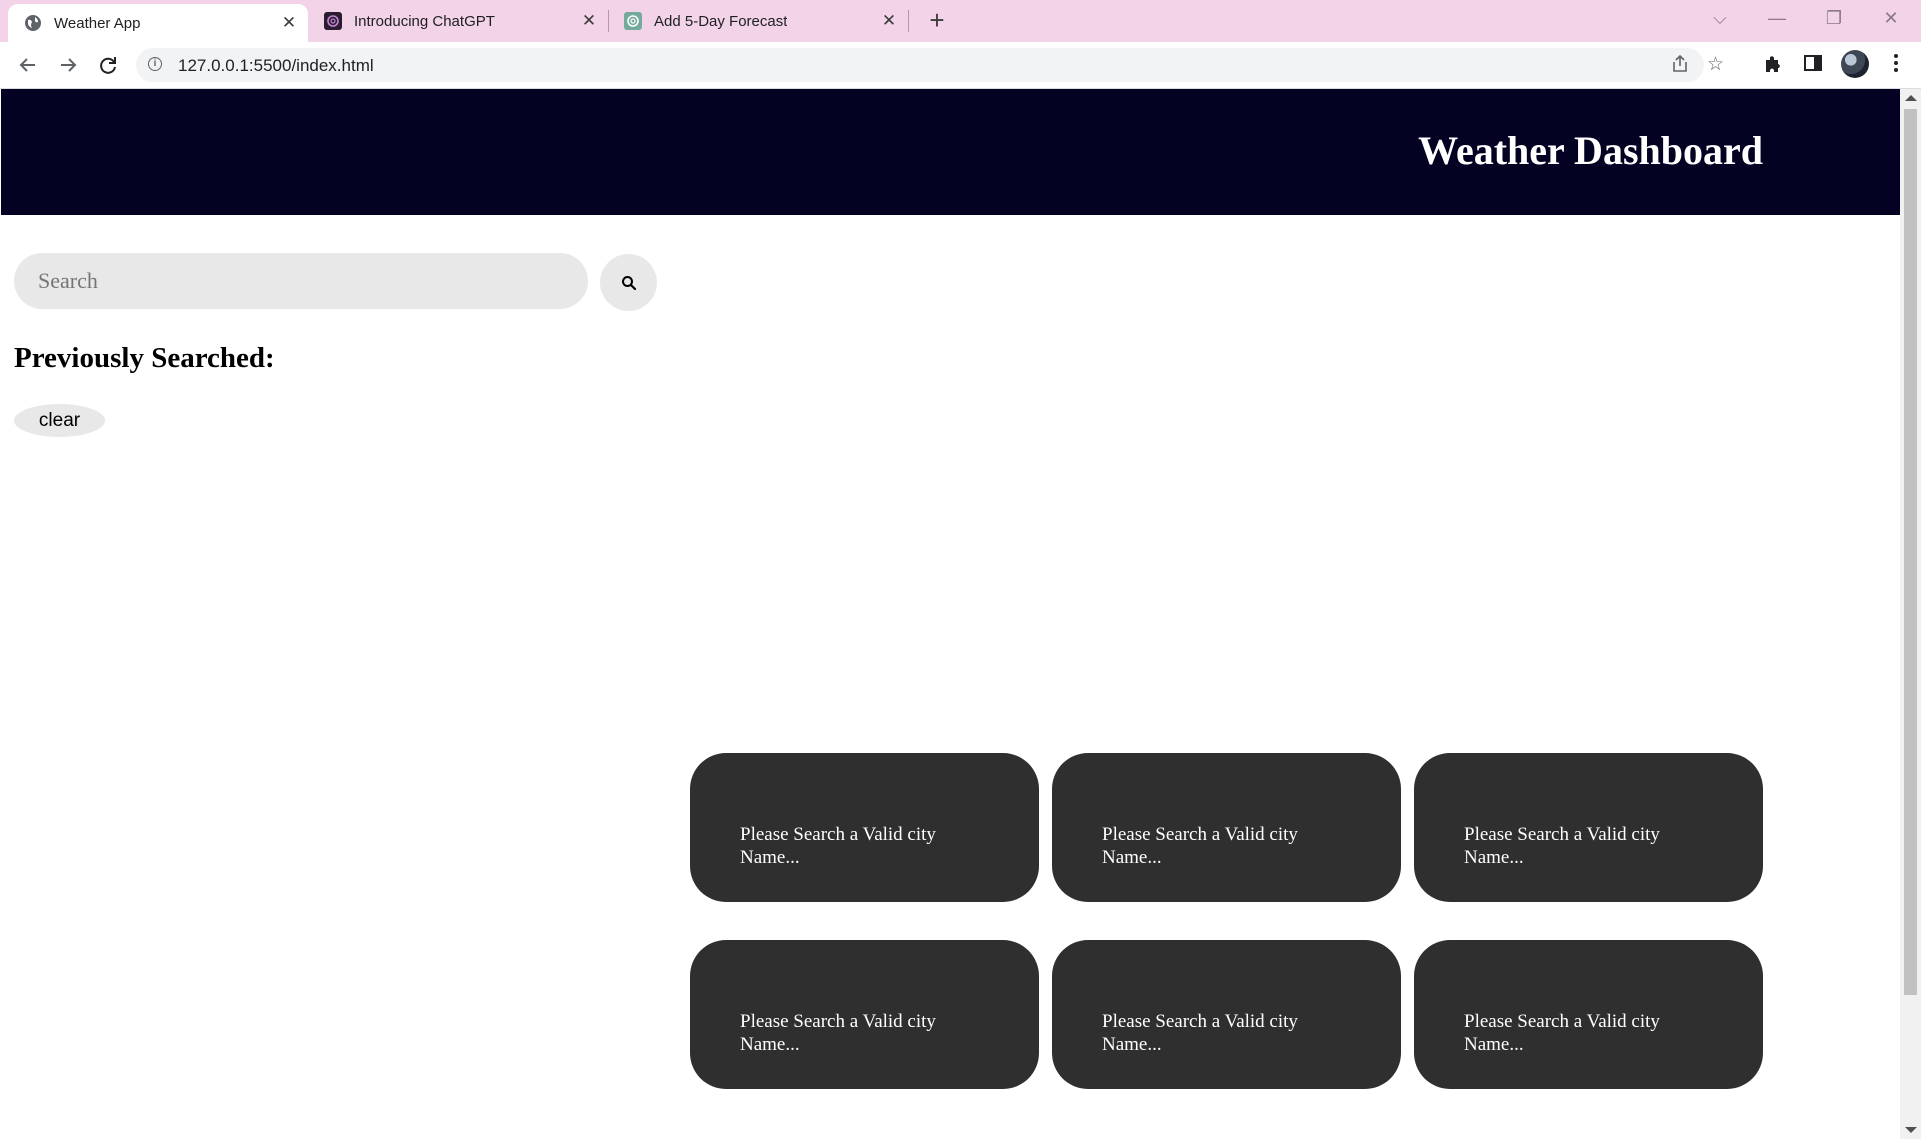 The image size is (1921, 1141). I want to click on extensions-icon, so click(1773, 65).